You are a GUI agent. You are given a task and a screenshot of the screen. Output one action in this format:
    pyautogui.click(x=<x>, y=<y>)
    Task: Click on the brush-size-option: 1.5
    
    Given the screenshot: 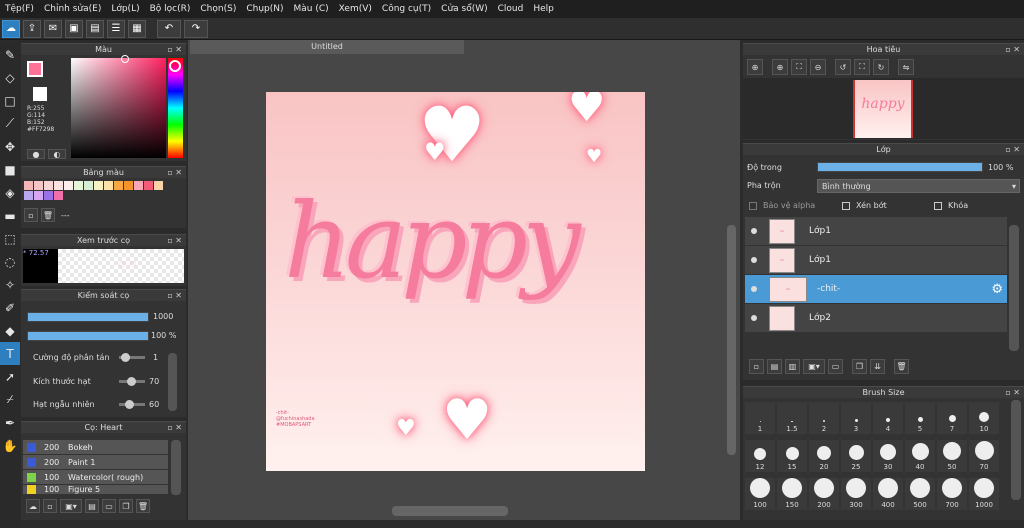 What is the action you would take?
    pyautogui.click(x=792, y=418)
    